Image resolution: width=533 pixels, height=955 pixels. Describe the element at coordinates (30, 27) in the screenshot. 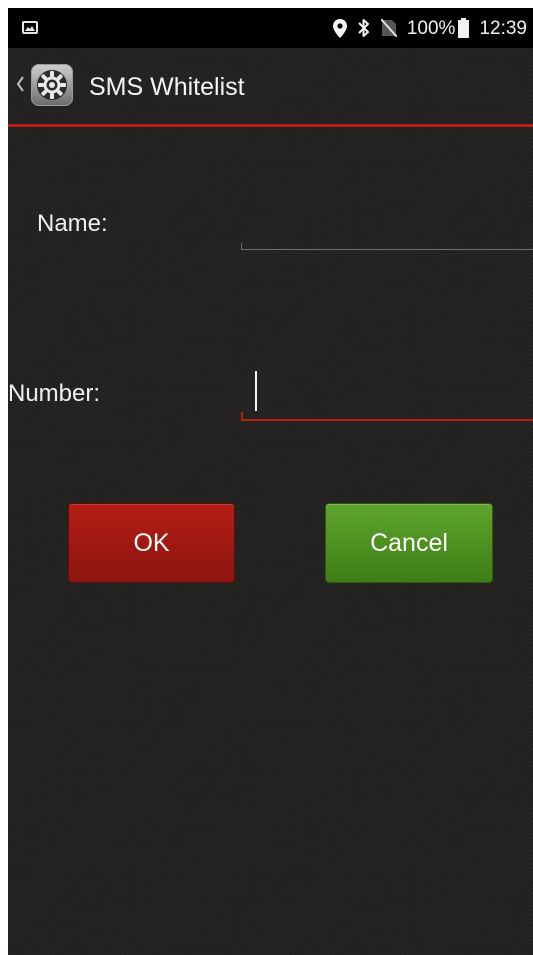

I see `gallery-icon` at that location.